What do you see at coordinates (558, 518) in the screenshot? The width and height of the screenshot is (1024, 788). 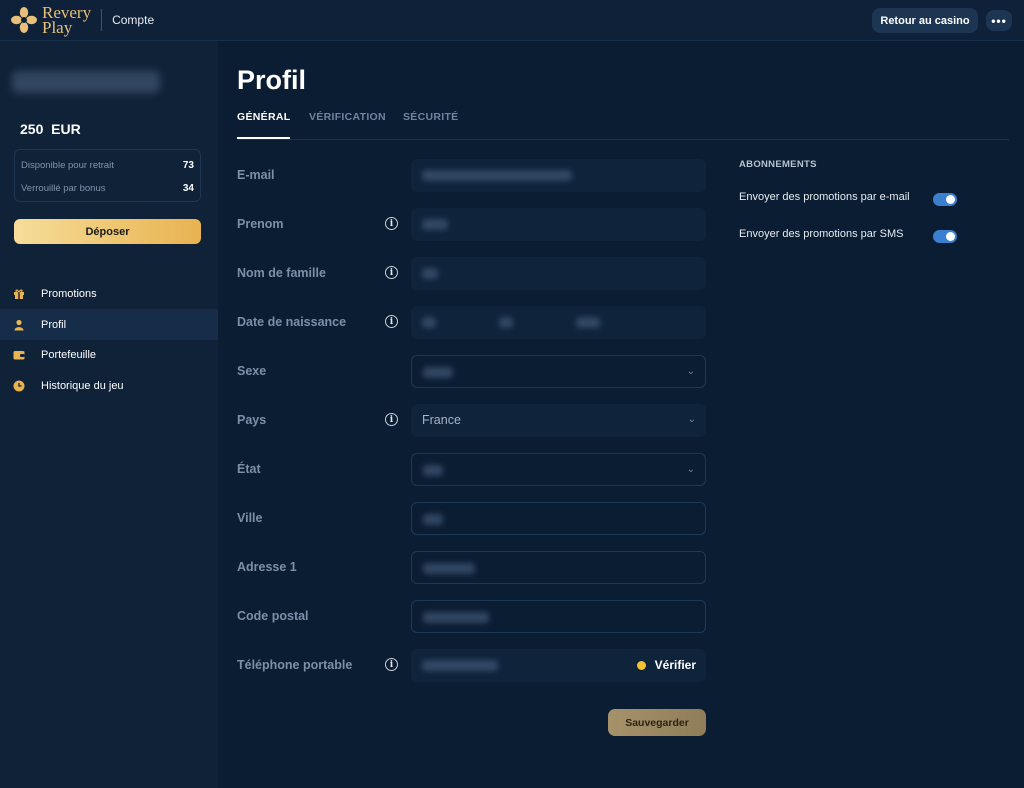 I see `ville-field` at bounding box center [558, 518].